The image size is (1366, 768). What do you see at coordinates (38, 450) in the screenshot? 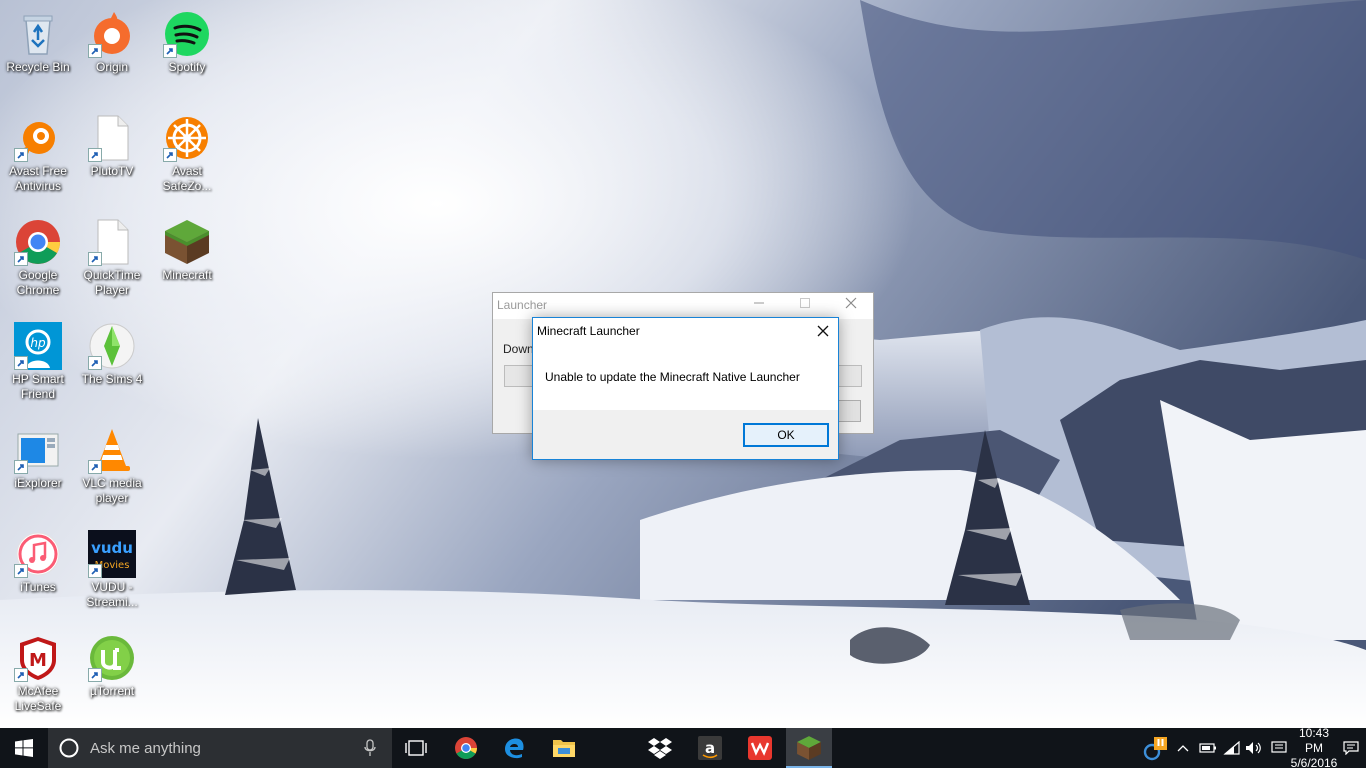
I see `iexplorer-icon` at bounding box center [38, 450].